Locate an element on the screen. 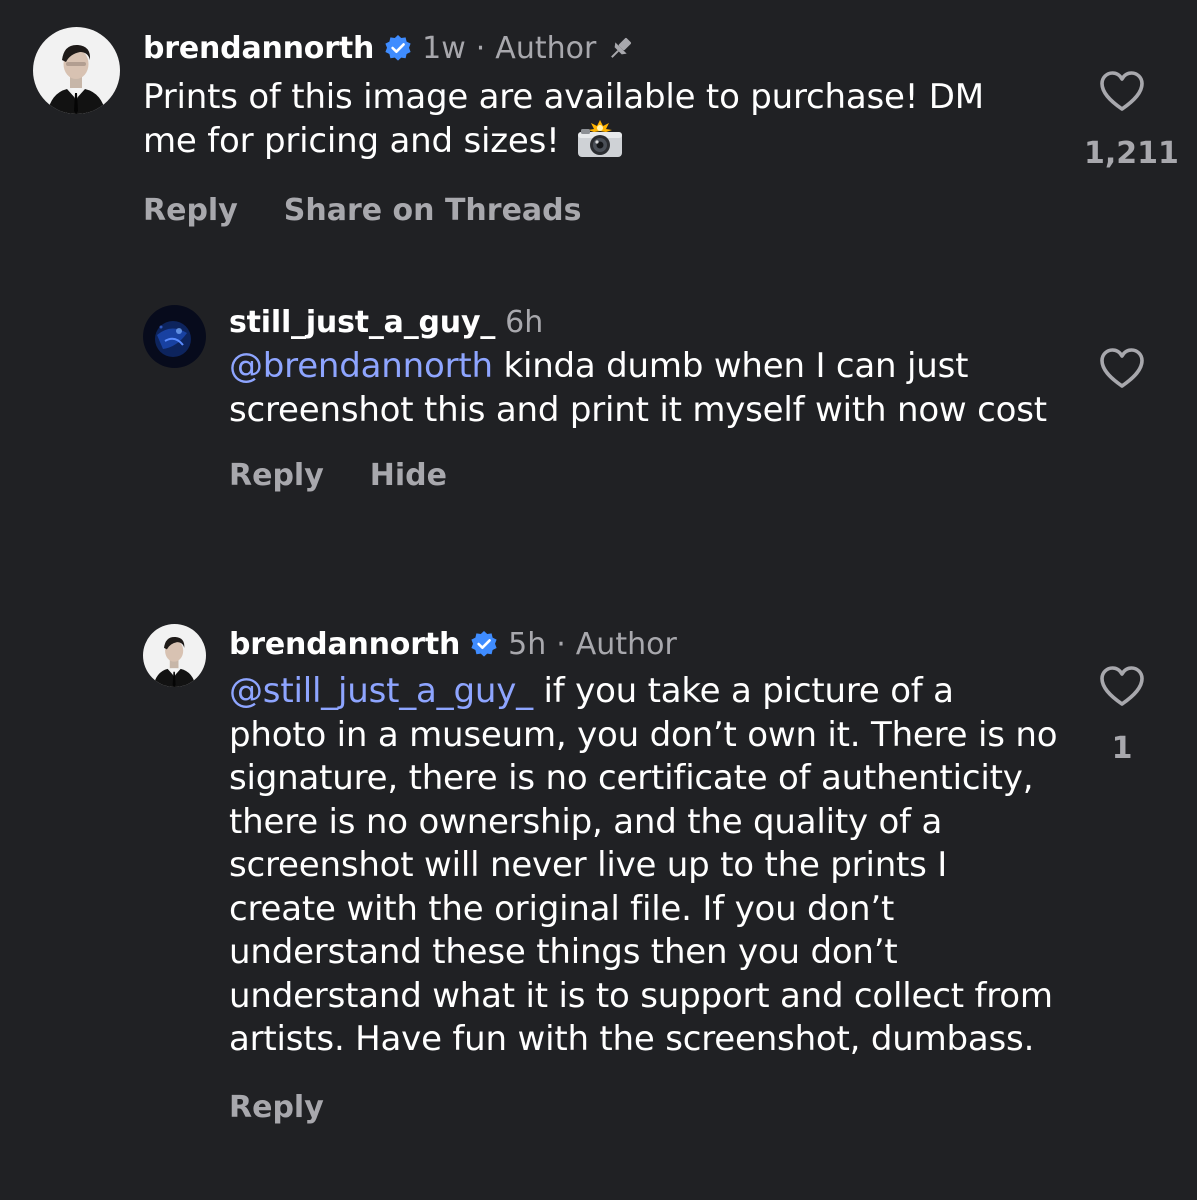 Image resolution: width=1197 pixels, height=1200 pixels. timestamp: 1w is located at coordinates (444, 48).